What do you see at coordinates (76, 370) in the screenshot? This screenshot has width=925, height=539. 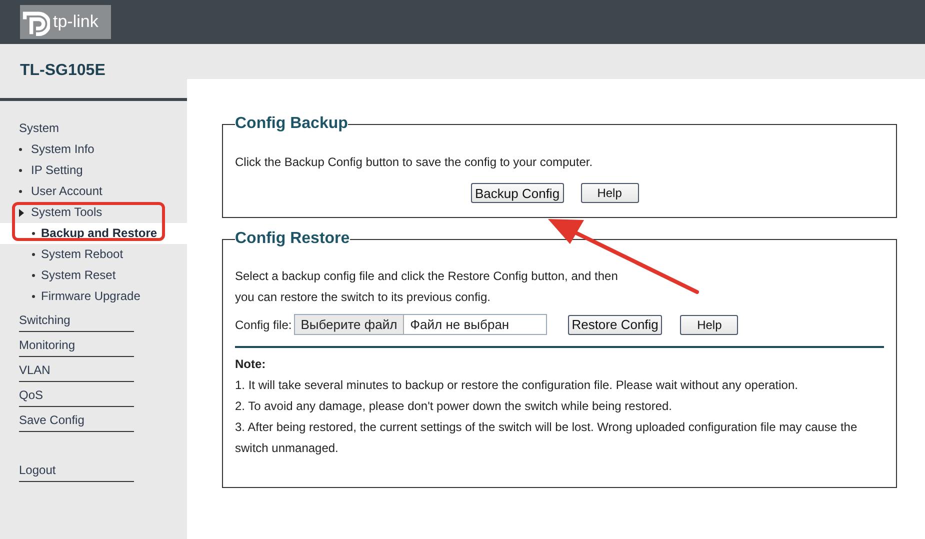 I see `menu-link: VLAN` at bounding box center [76, 370].